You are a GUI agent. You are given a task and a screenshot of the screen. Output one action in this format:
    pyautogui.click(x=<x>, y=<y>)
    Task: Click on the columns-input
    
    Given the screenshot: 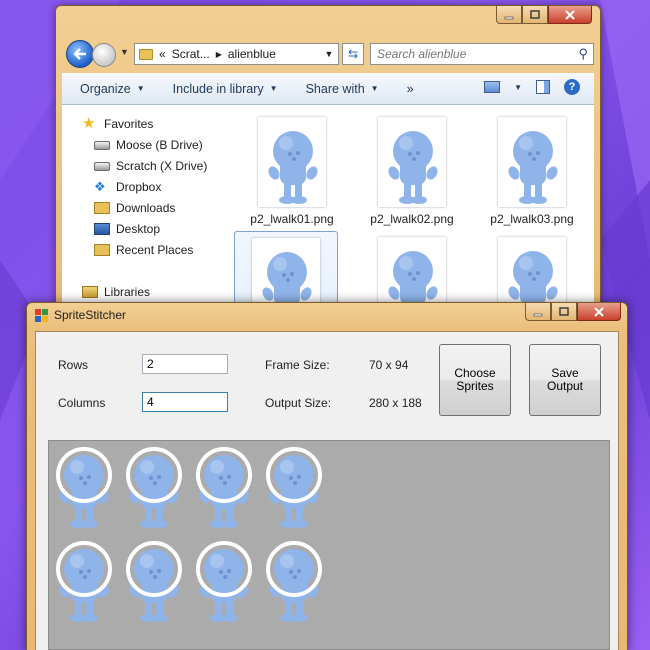 What is the action you would take?
    pyautogui.click(x=185, y=402)
    